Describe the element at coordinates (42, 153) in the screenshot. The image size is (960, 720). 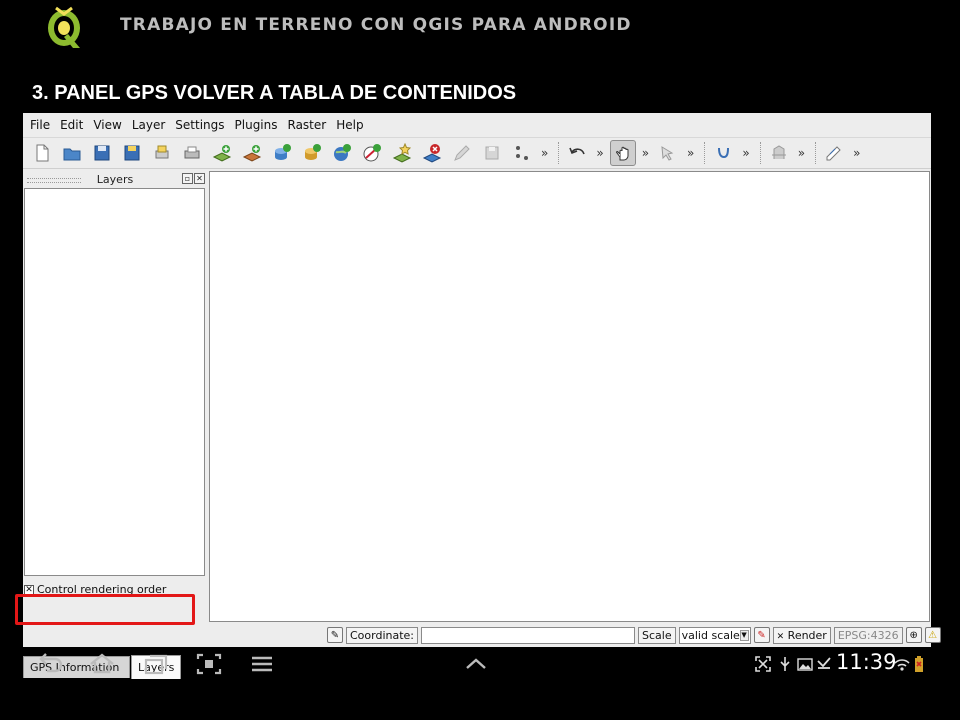
I see `new-project-icon` at that location.